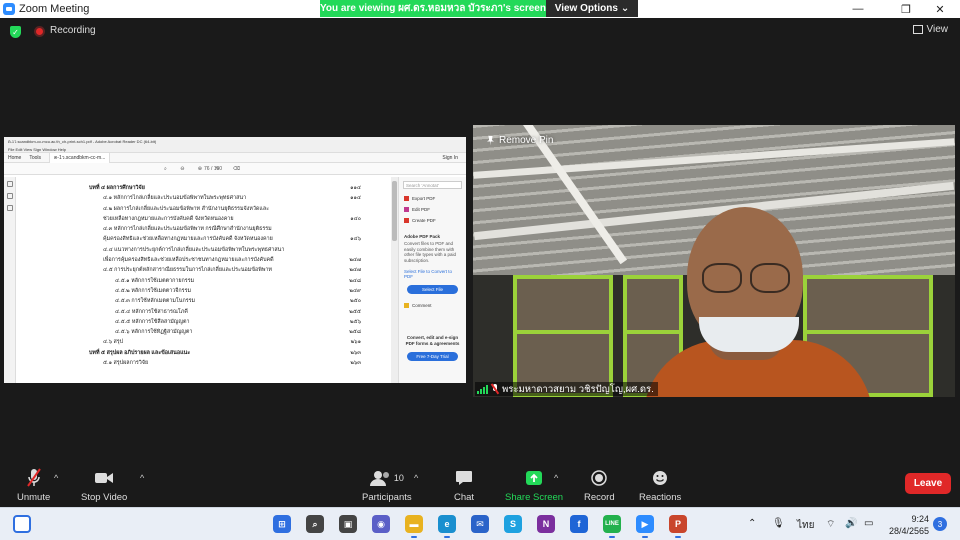 The width and height of the screenshot is (960, 540). What do you see at coordinates (868, 523) in the screenshot?
I see `battery-icon: ▭` at bounding box center [868, 523].